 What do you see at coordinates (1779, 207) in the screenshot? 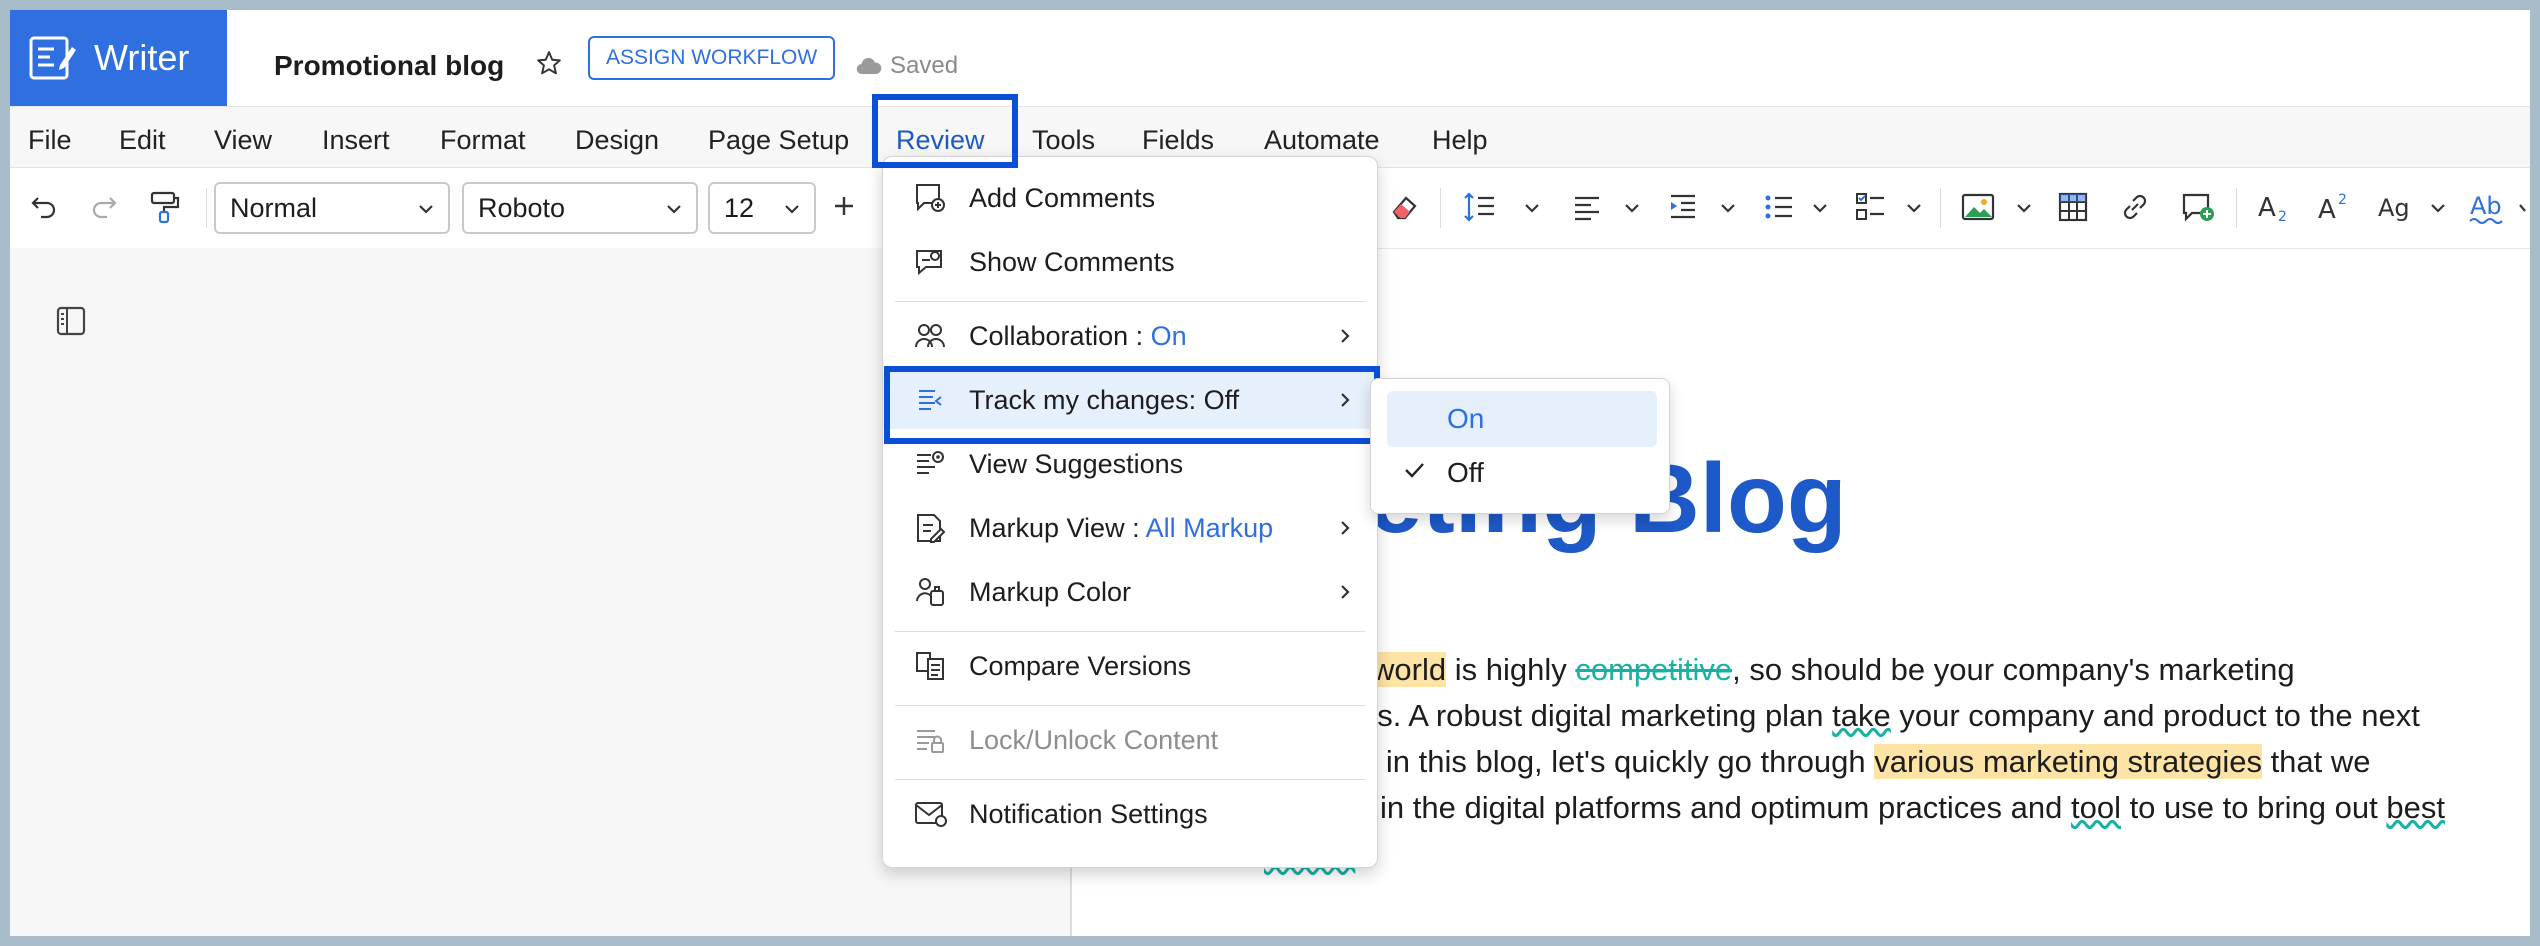
I see `bulleted-list-icon` at bounding box center [1779, 207].